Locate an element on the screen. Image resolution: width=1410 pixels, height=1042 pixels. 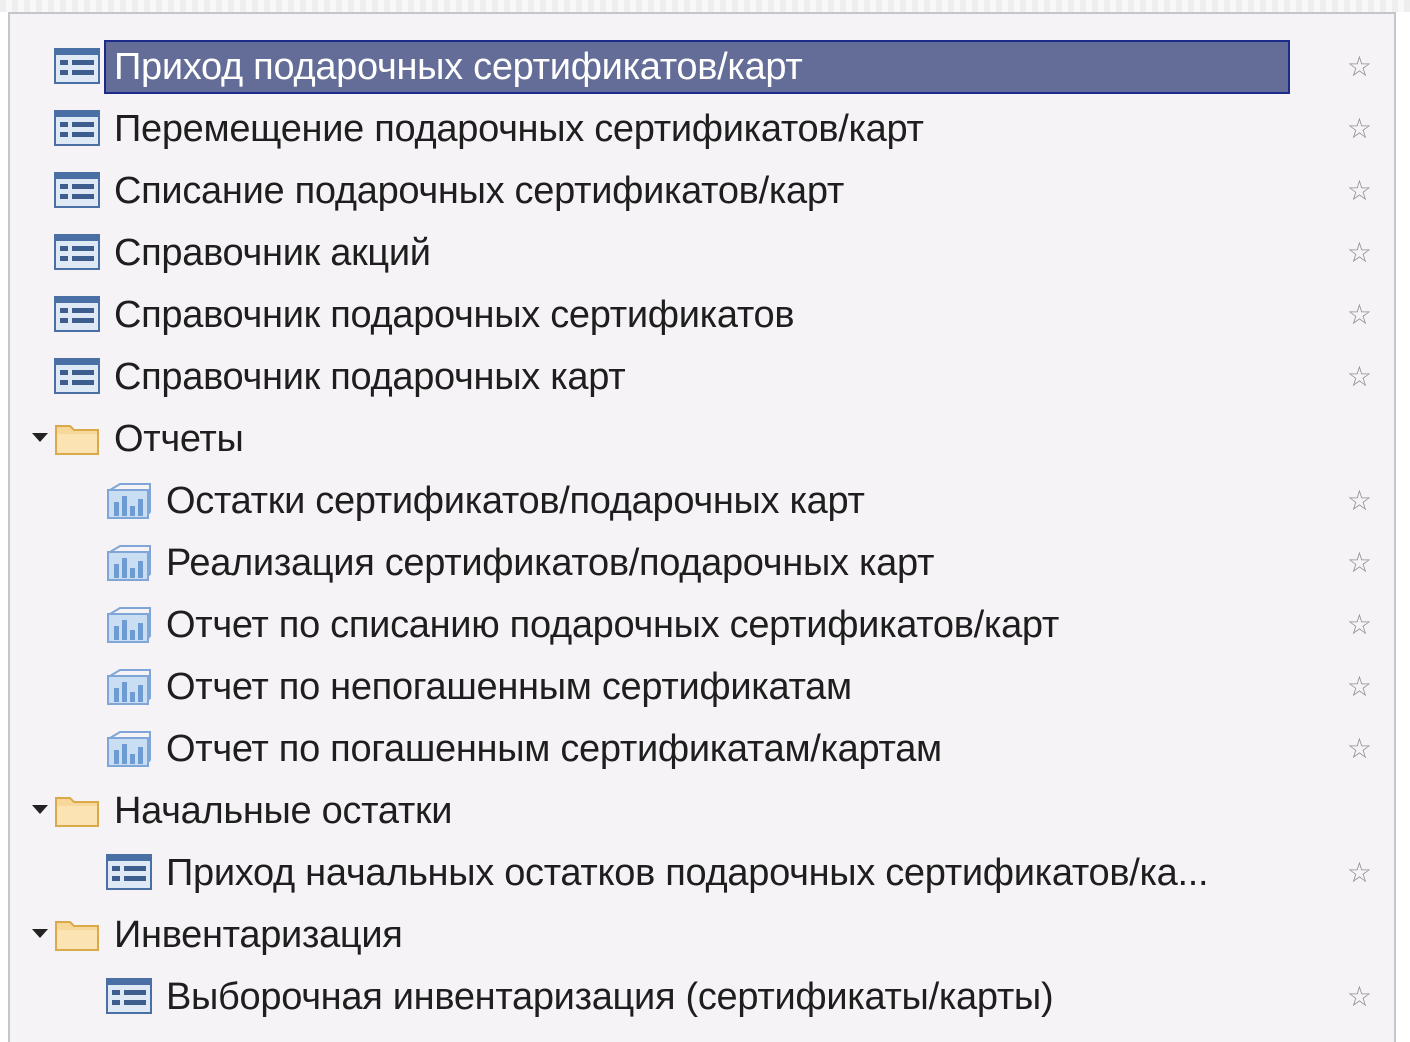
tree-item-gift-cert-directory: Справочник подарочных сертификатов ☆ is located at coordinates (702, 315).